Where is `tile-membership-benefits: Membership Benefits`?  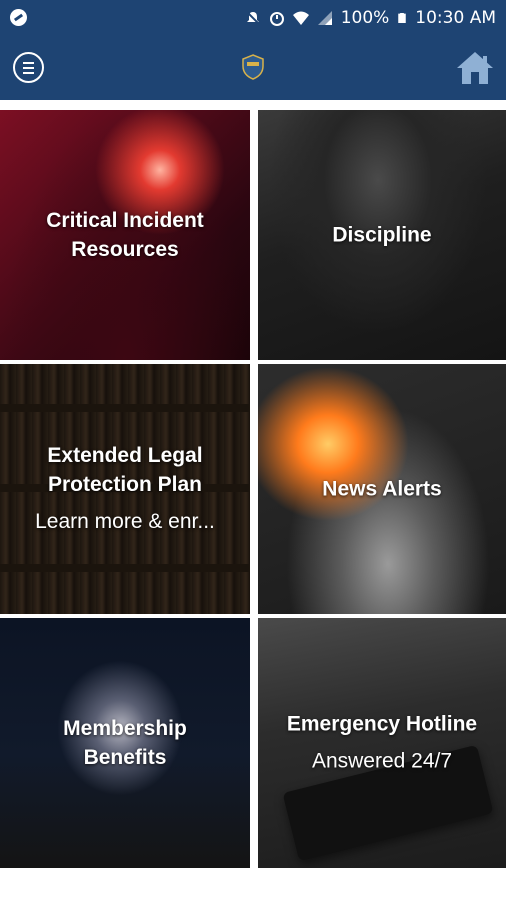
tile-membership-benefits: Membership Benefits is located at coordinates (125, 743).